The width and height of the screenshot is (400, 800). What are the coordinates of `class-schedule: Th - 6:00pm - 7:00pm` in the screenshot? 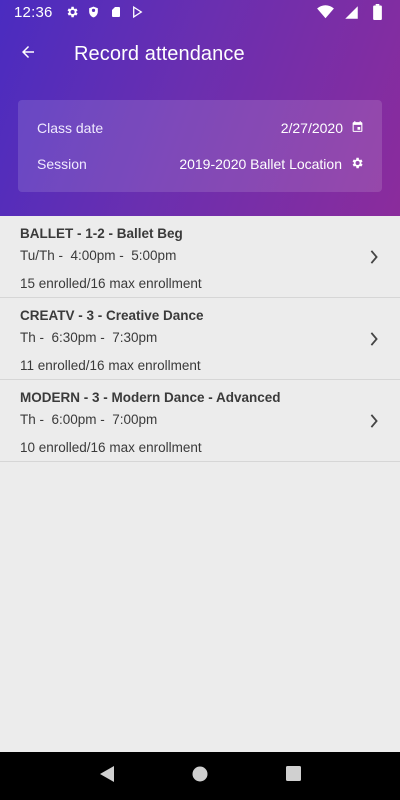 It's located at (89, 419).